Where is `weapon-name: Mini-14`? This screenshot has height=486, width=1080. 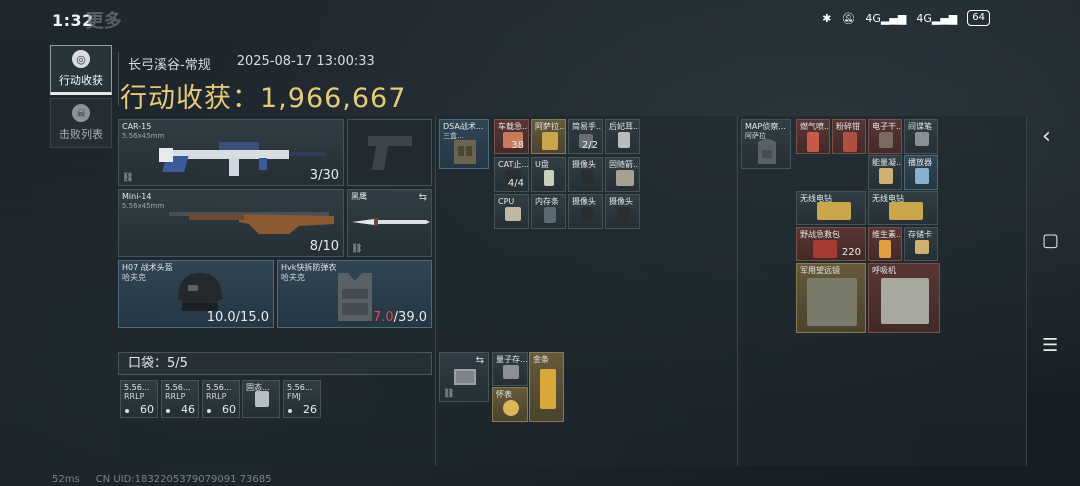
weapon-name: Mini-14 is located at coordinates (137, 196).